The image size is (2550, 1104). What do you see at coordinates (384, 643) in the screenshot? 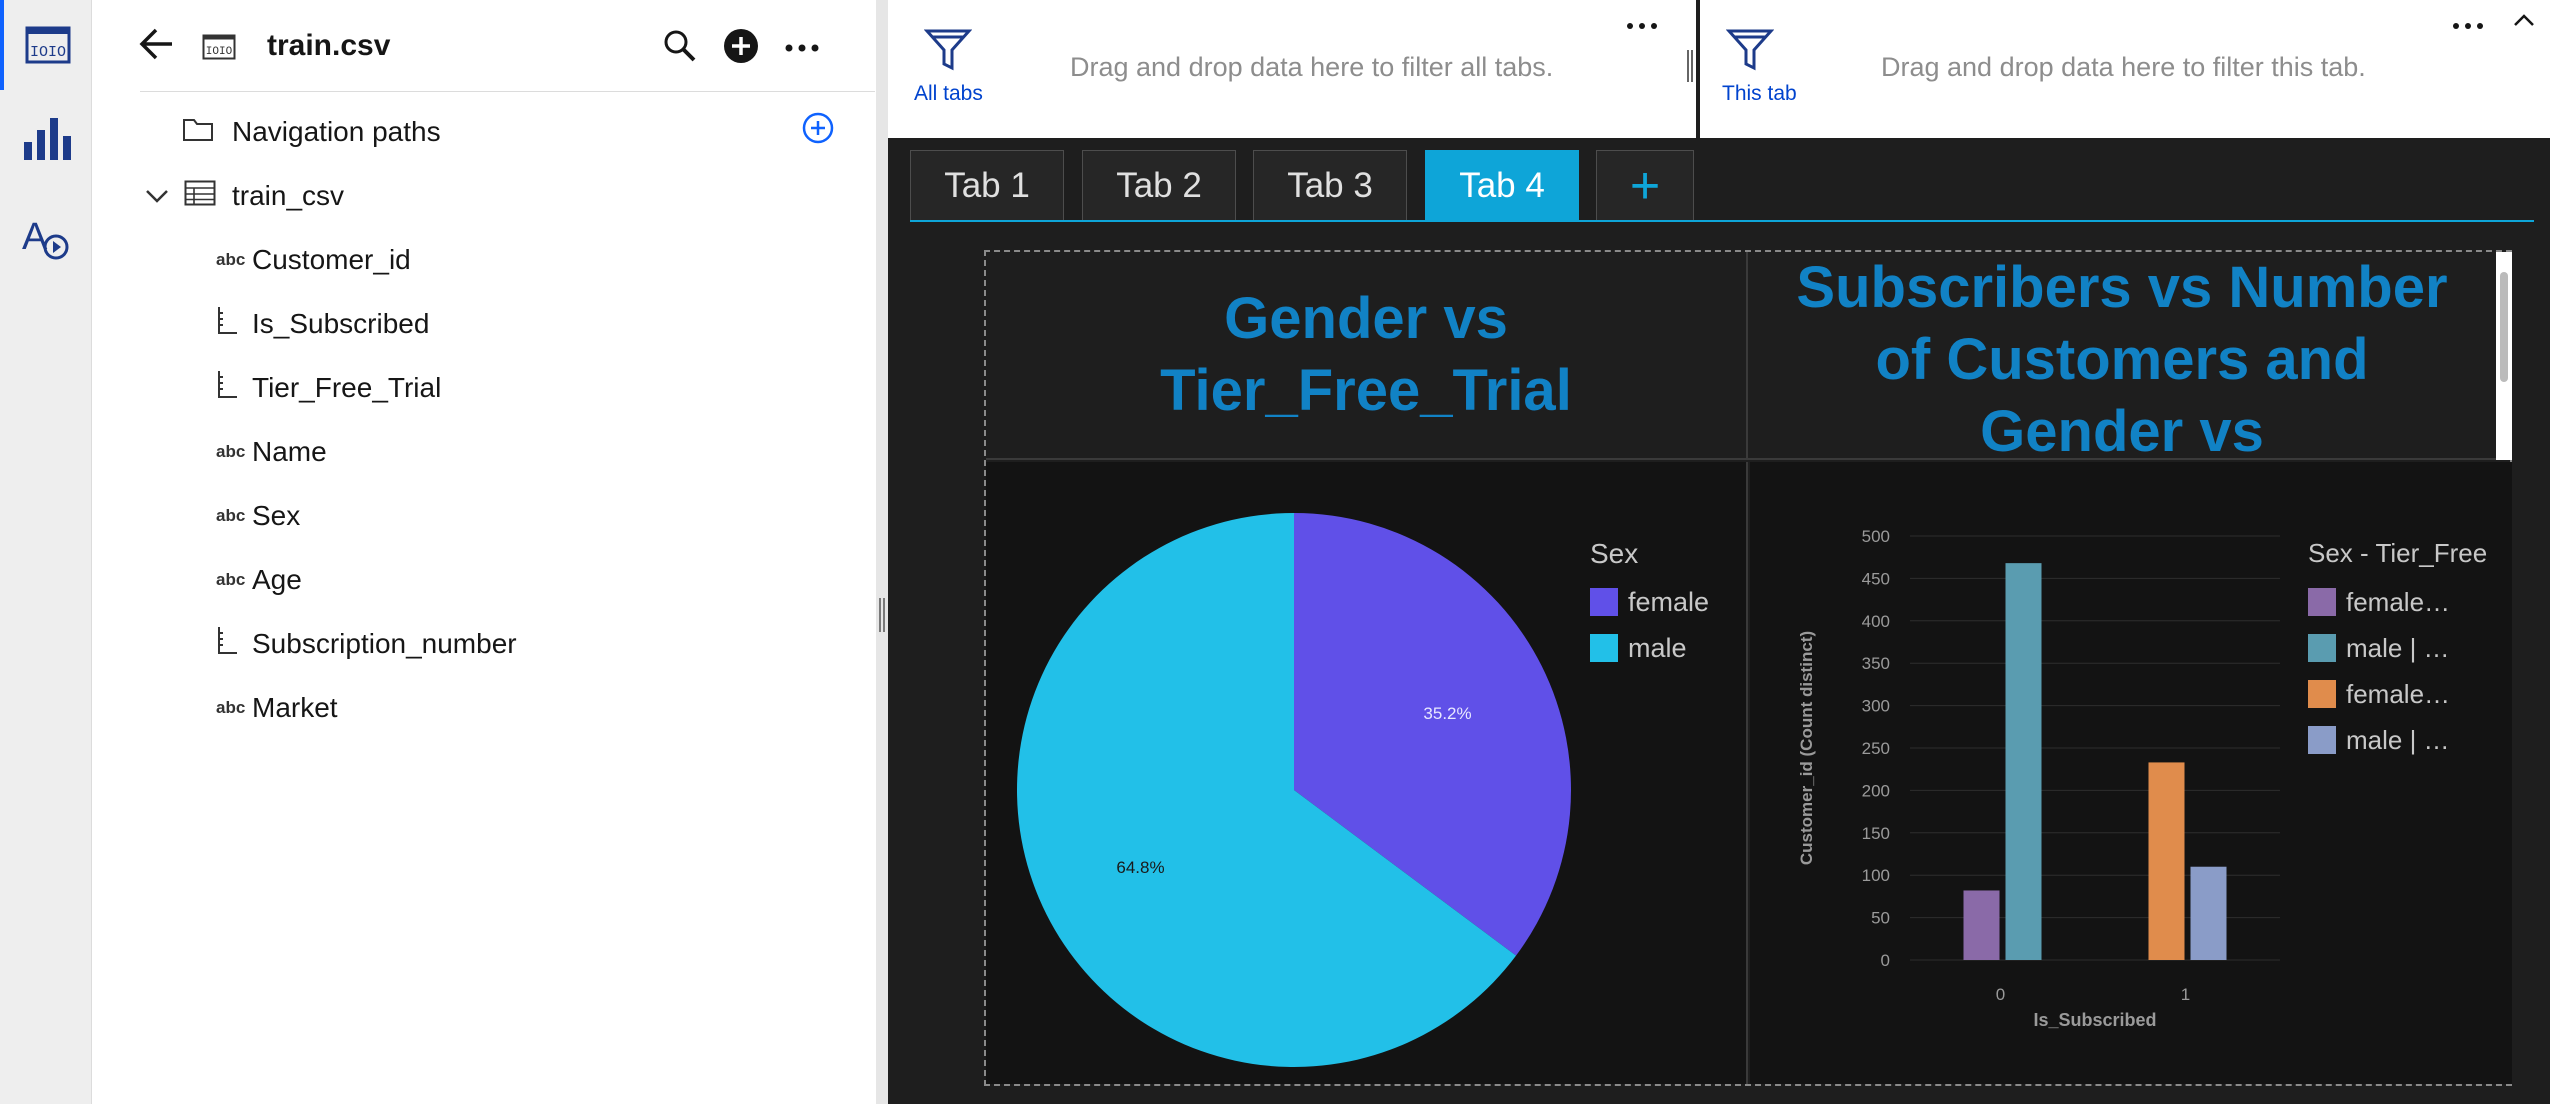
I see `column-label: Subscription_number` at bounding box center [384, 643].